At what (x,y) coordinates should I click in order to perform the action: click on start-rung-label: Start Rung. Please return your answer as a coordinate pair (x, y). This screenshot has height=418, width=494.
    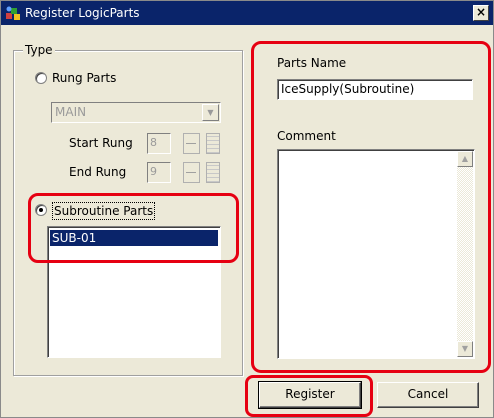
    Looking at the image, I should click on (101, 143).